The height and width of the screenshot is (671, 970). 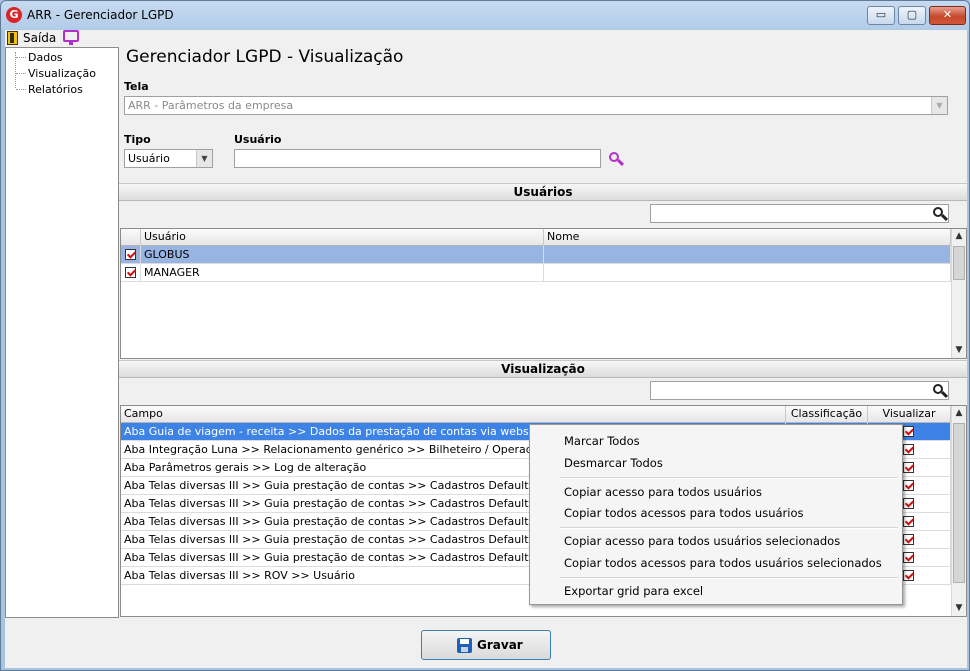 What do you see at coordinates (633, 591) in the screenshot?
I see `menu-item-exportar-excel: Exportar grid para excel` at bounding box center [633, 591].